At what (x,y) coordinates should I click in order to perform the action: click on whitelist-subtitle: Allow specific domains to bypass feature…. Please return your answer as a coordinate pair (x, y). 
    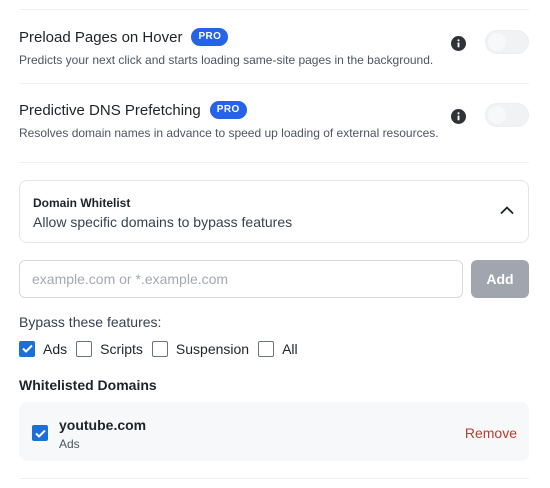
    Looking at the image, I should click on (163, 222).